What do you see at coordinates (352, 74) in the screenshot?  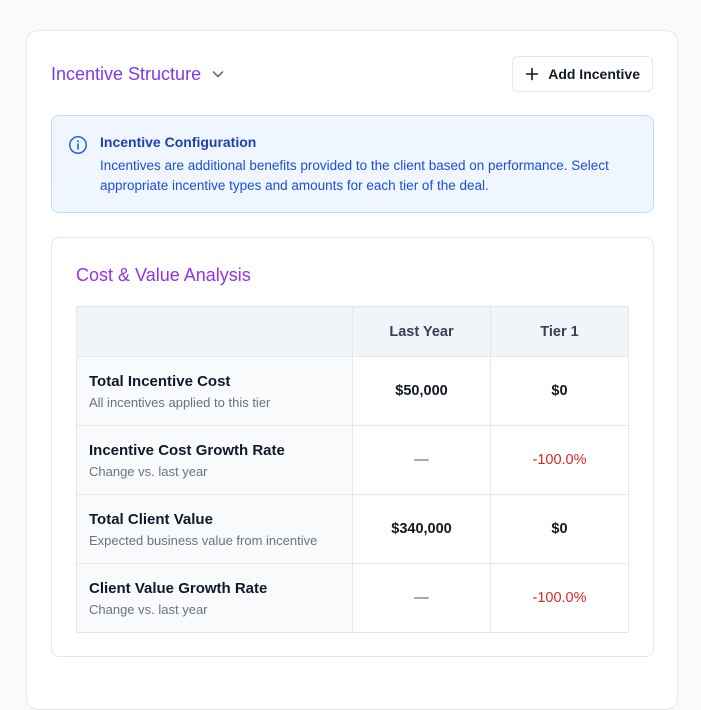 I see `section-header: Incentive Structure Add Incentive` at bounding box center [352, 74].